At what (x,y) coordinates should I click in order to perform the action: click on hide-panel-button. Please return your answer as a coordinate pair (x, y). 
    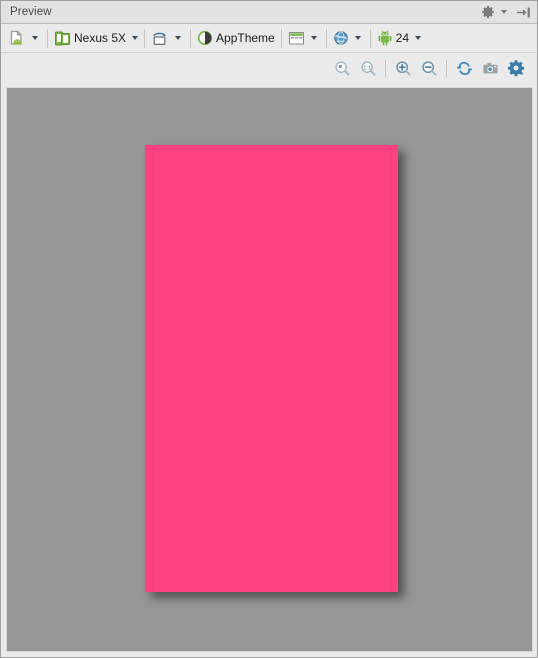
    Looking at the image, I should click on (523, 12).